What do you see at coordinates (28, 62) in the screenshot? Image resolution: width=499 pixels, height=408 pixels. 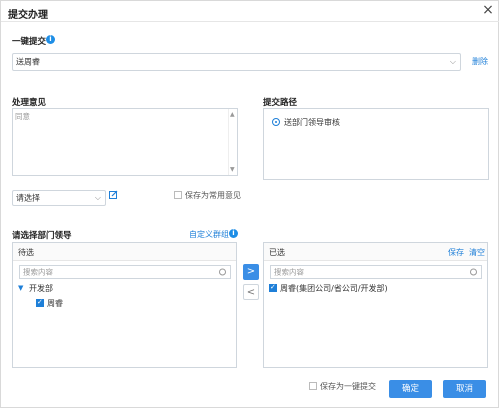 I see `quick-submit-value: 送周睿` at bounding box center [28, 62].